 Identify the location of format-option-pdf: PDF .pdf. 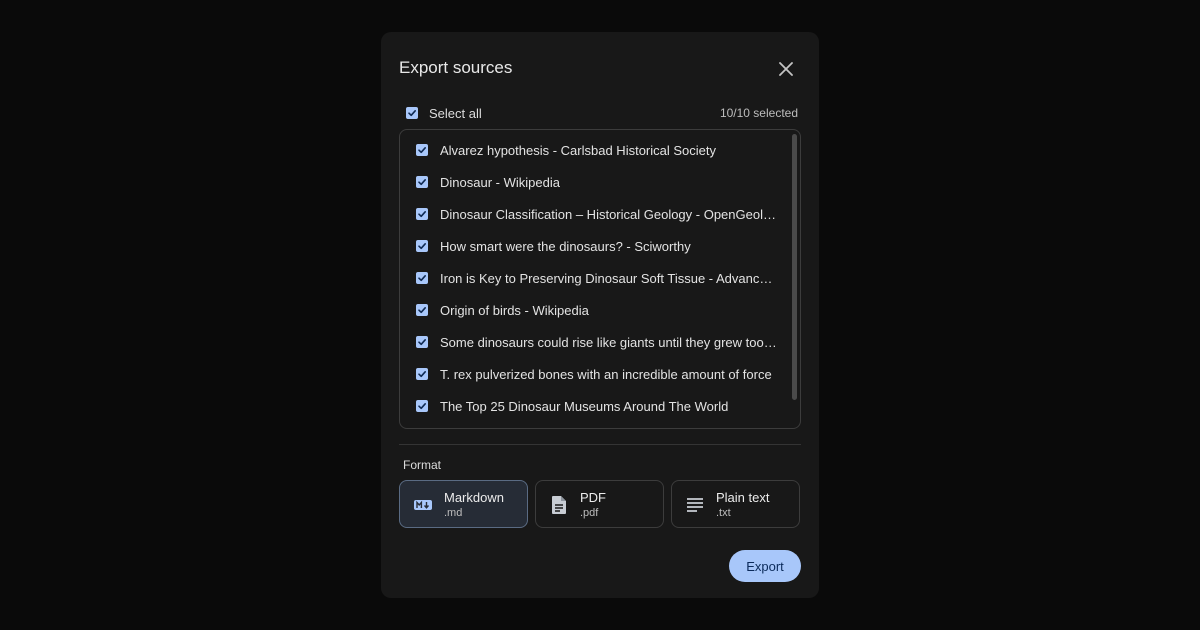
(599, 504).